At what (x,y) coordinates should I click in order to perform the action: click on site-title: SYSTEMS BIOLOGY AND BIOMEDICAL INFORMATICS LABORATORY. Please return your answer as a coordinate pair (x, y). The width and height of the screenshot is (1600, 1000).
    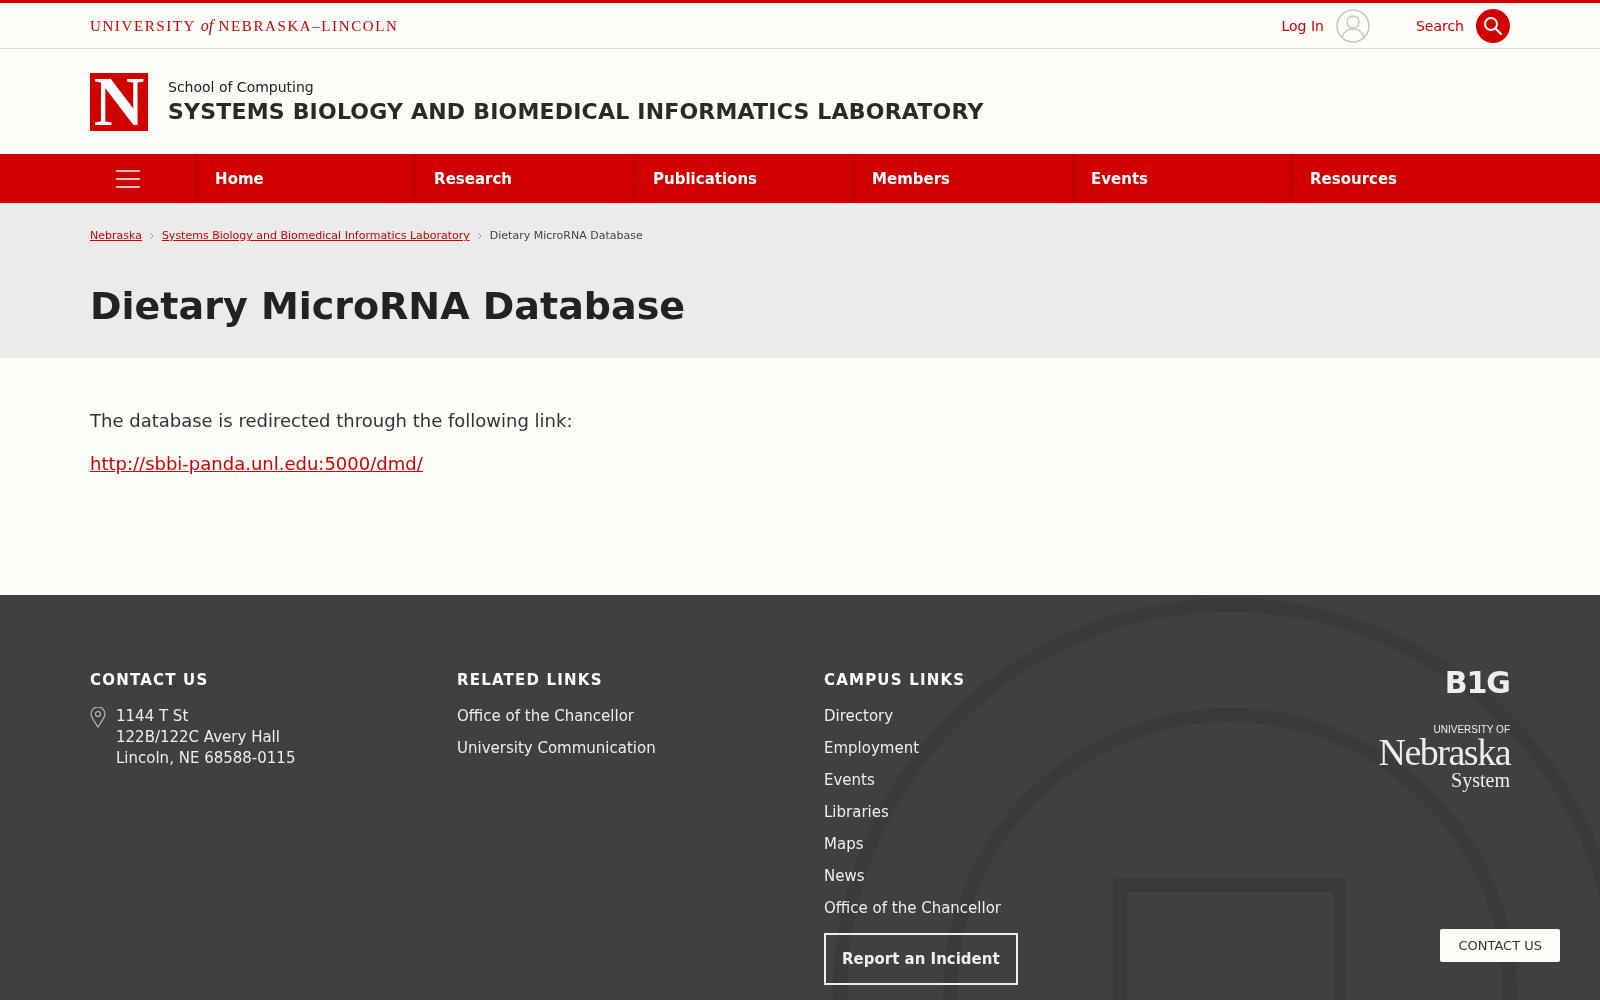
    Looking at the image, I should click on (576, 111).